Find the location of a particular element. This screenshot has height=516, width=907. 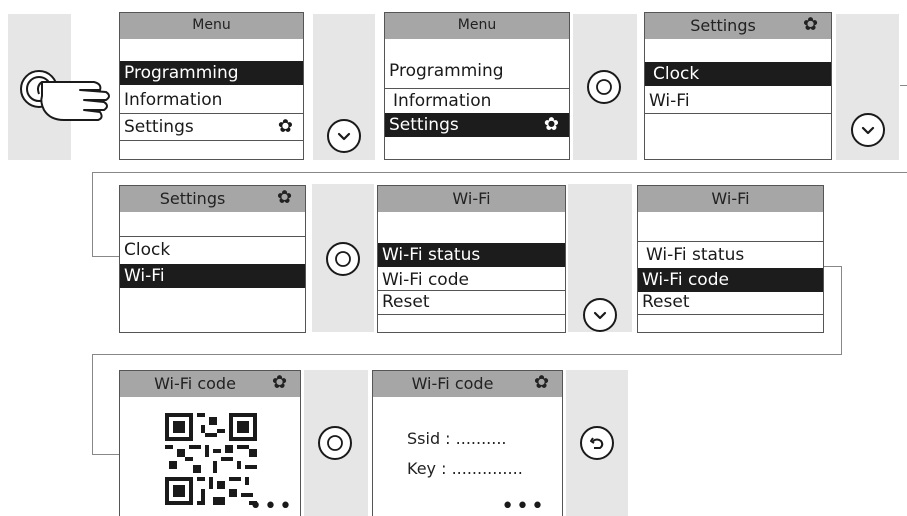

qr-code is located at coordinates (211, 459).